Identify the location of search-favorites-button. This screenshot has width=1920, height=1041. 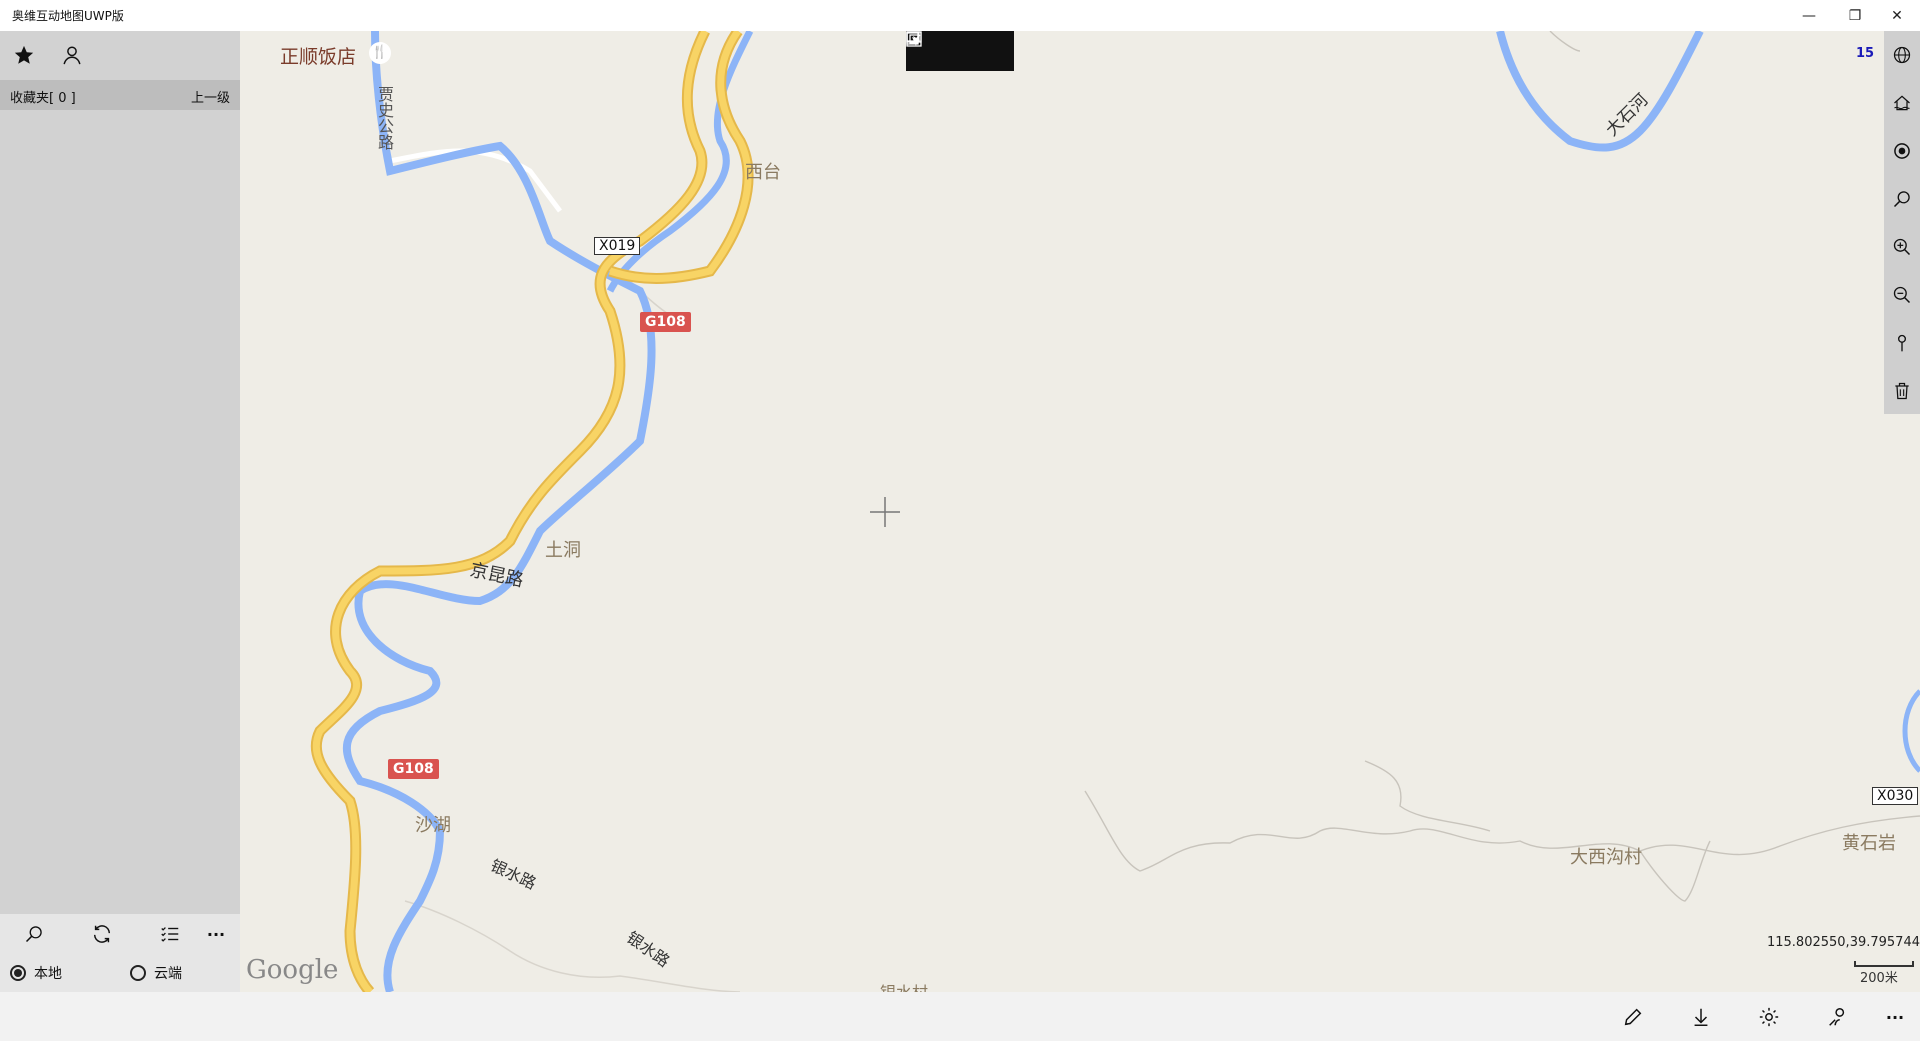
(34, 934).